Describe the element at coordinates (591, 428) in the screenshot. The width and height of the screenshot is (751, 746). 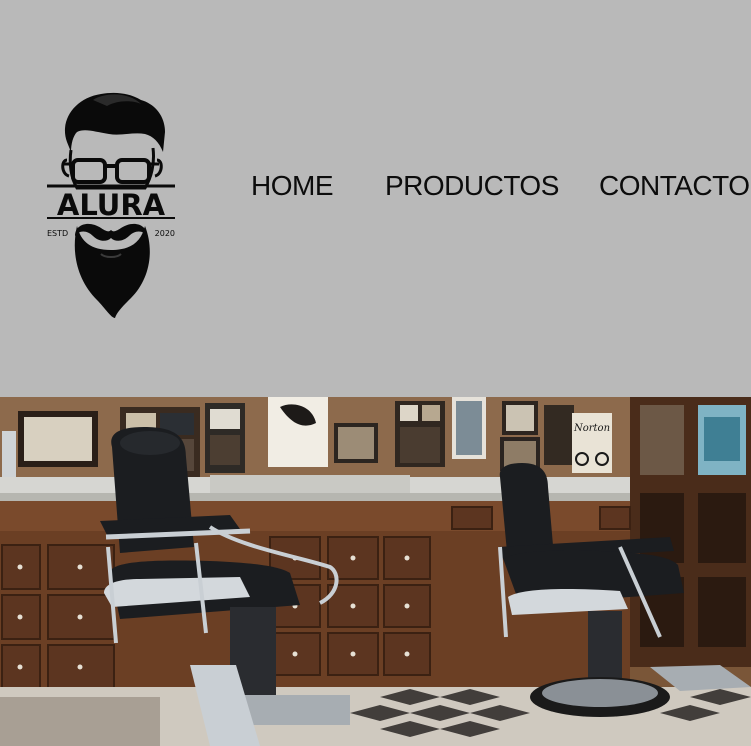
I see `norton-poster-text: Norton` at that location.